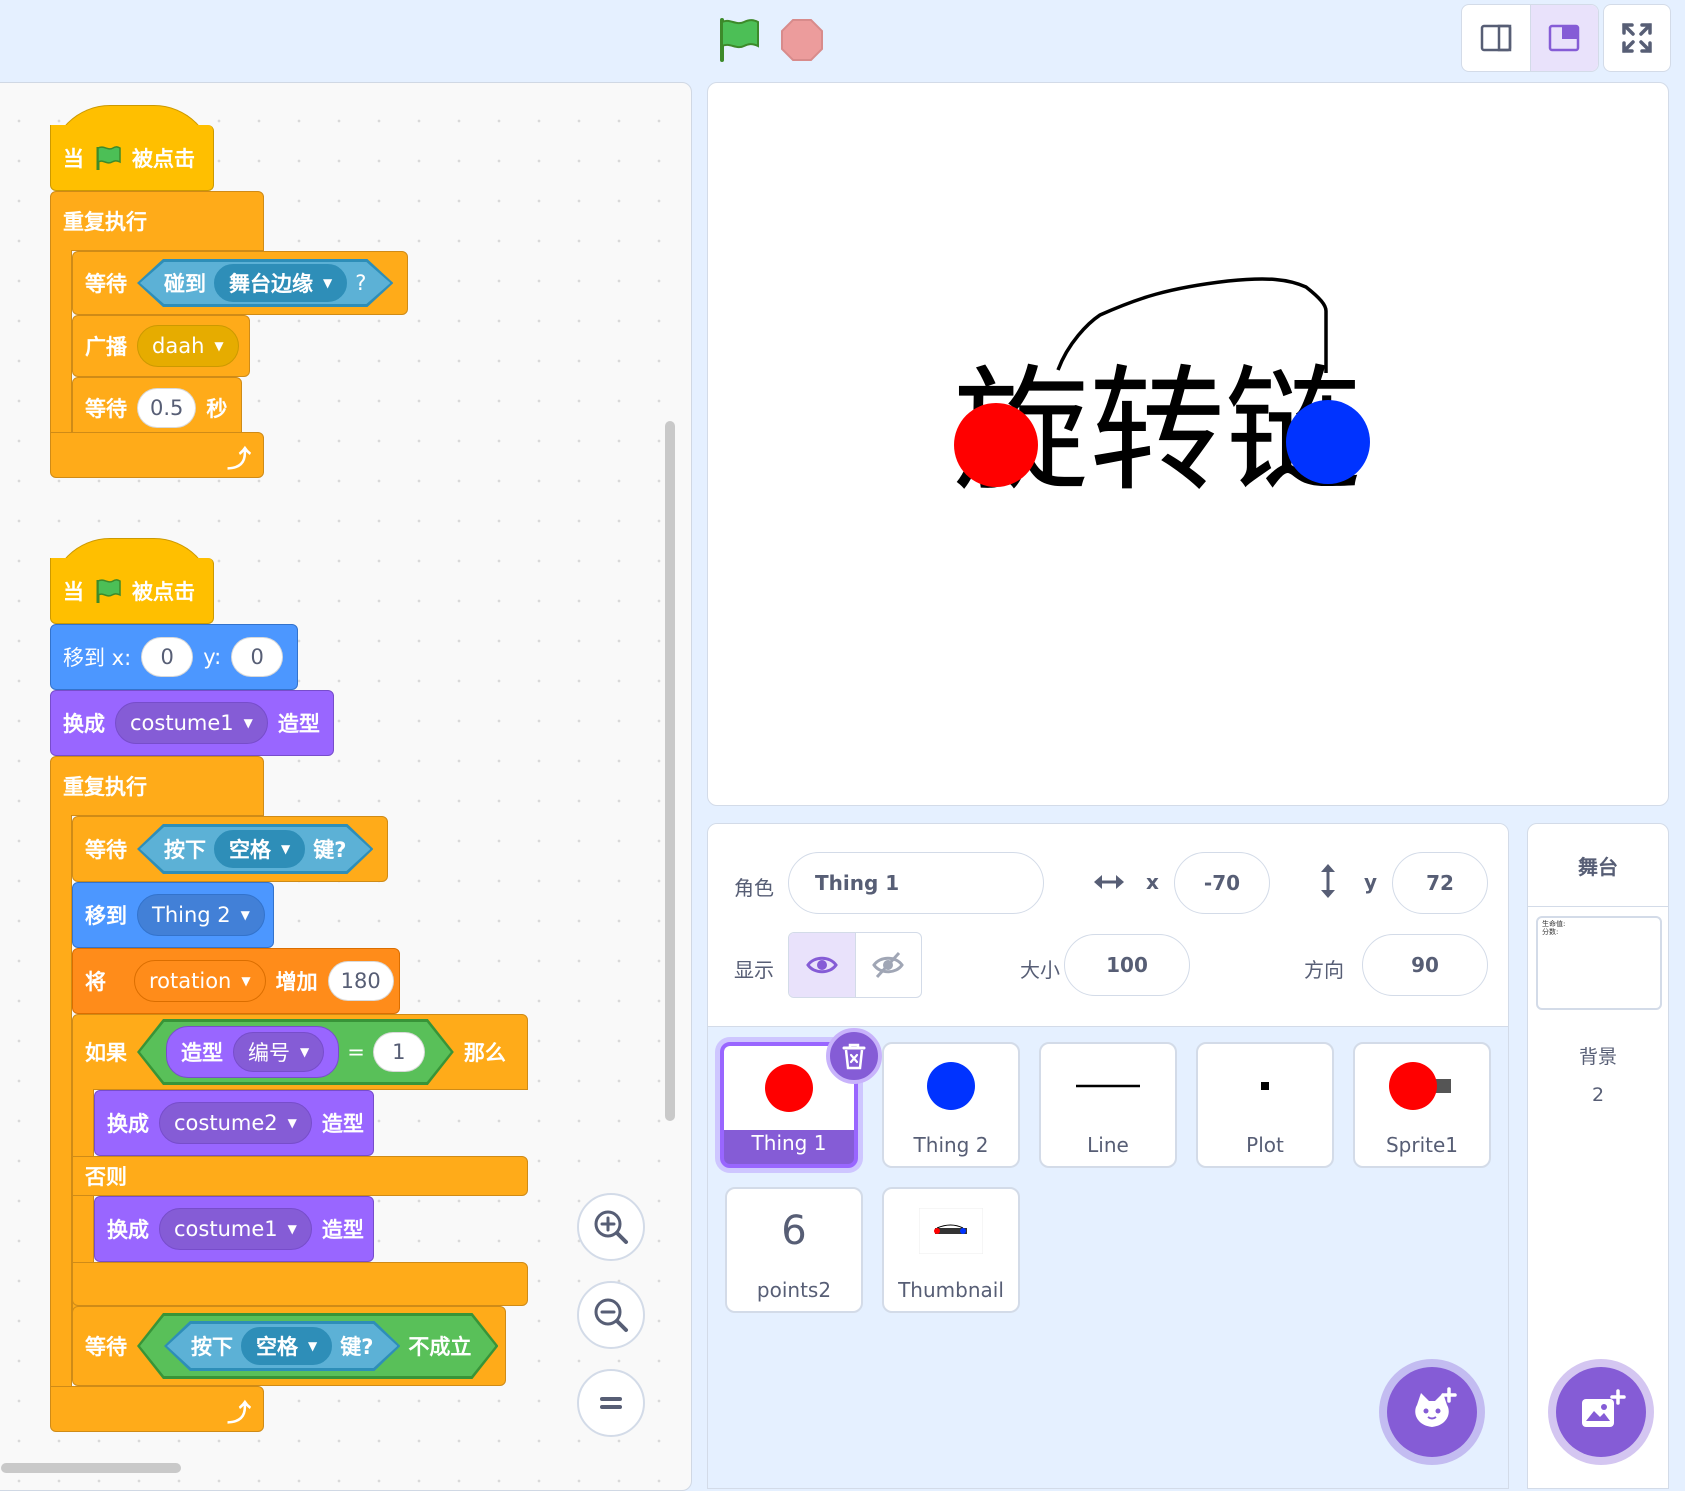 The height and width of the screenshot is (1491, 1685). I want to click on equals-condition: 造型 编号 ▼ = 1, so click(295, 1052).